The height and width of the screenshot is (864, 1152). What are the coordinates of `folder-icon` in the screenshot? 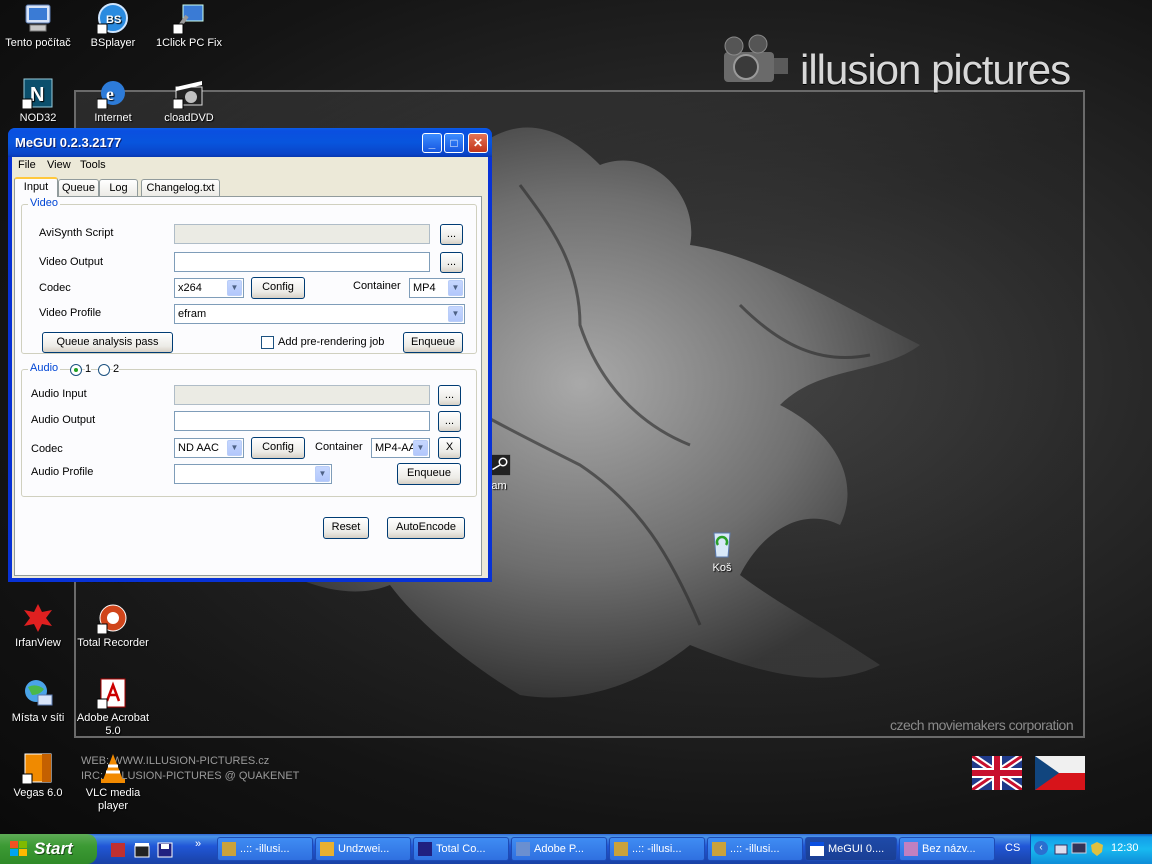 It's located at (327, 849).